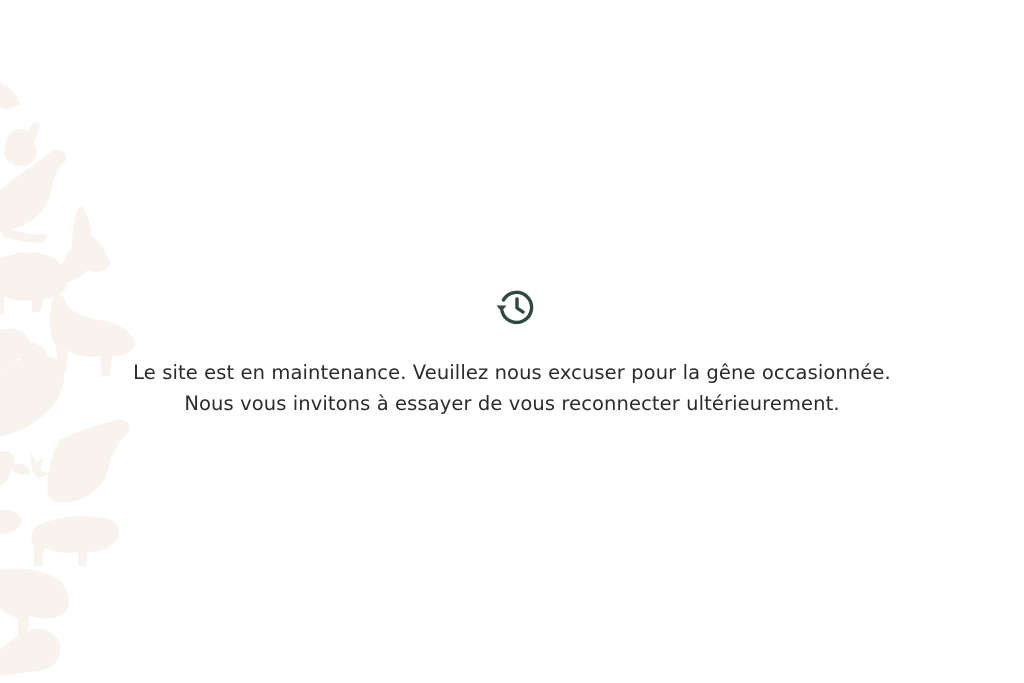 This screenshot has height=683, width=1024. I want to click on history-icon, so click(516, 307).